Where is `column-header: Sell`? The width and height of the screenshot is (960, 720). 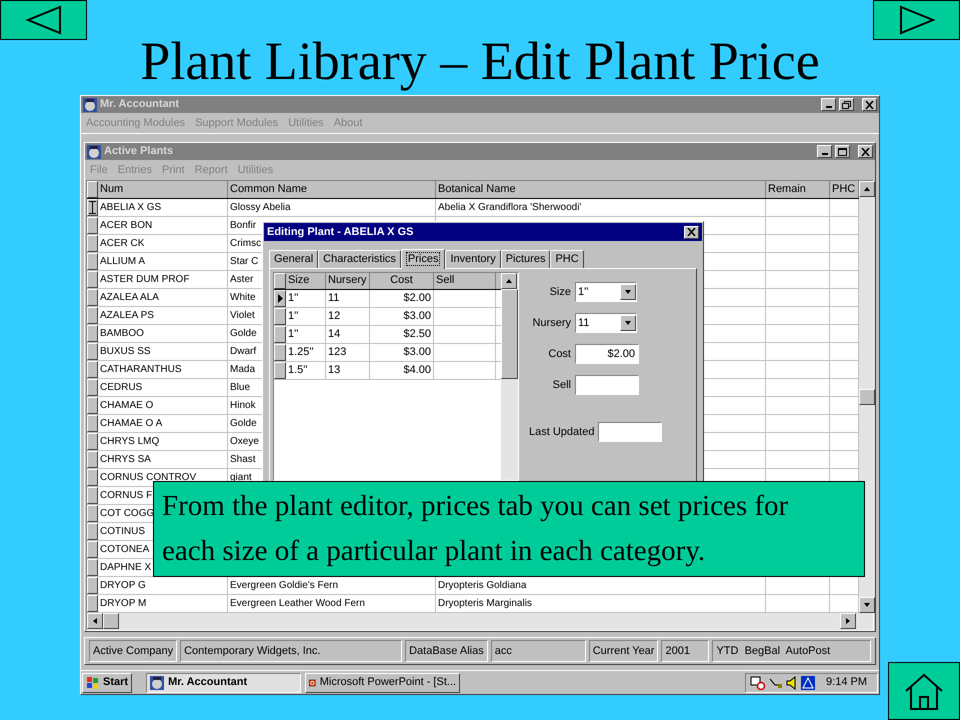
column-header: Sell is located at coordinates (465, 281).